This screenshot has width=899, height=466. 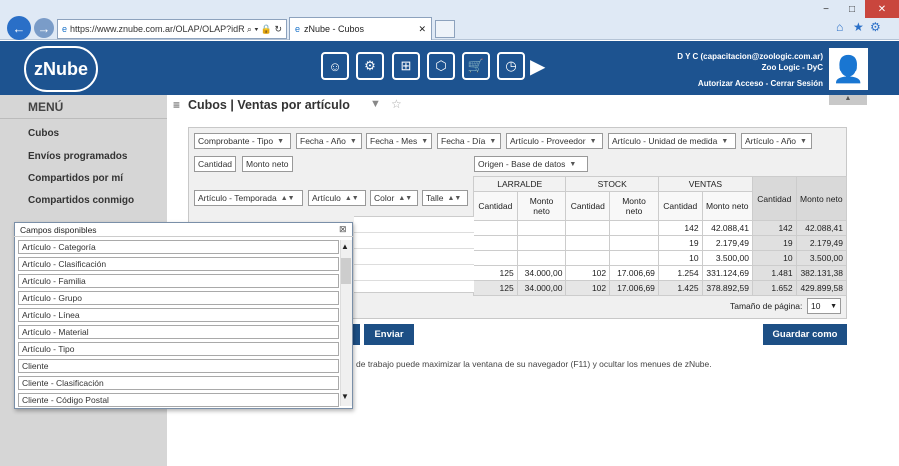 I want to click on col-header: LARRALDE, so click(x=519, y=184).